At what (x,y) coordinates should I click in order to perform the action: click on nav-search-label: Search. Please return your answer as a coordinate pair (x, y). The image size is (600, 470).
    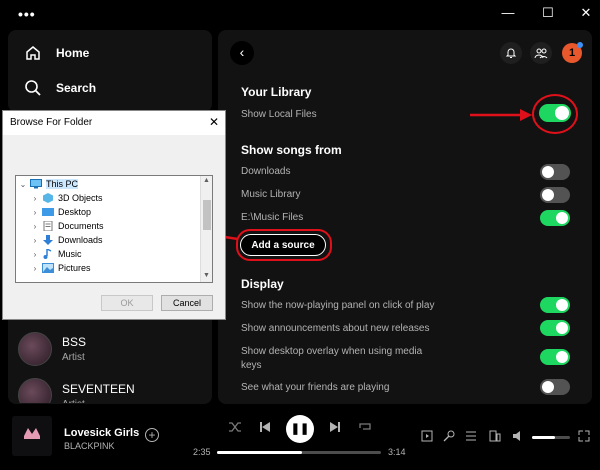
    Looking at the image, I should click on (76, 88).